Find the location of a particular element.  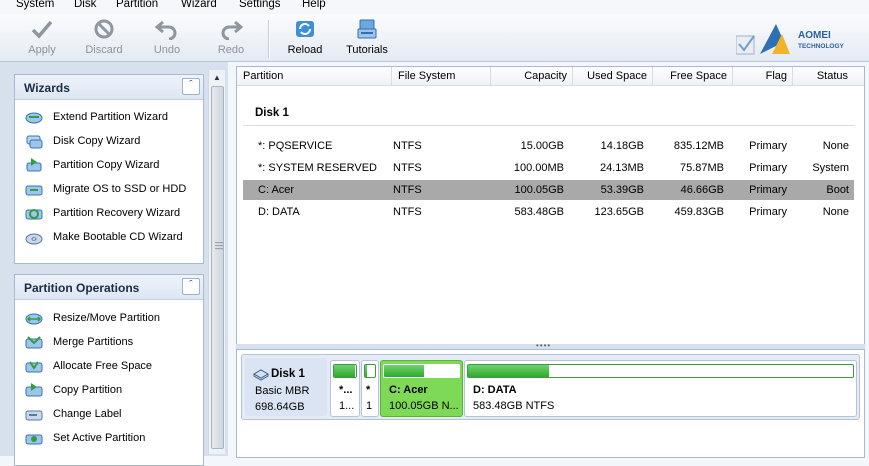

operations-title: Partition Operations is located at coordinates (82, 288).